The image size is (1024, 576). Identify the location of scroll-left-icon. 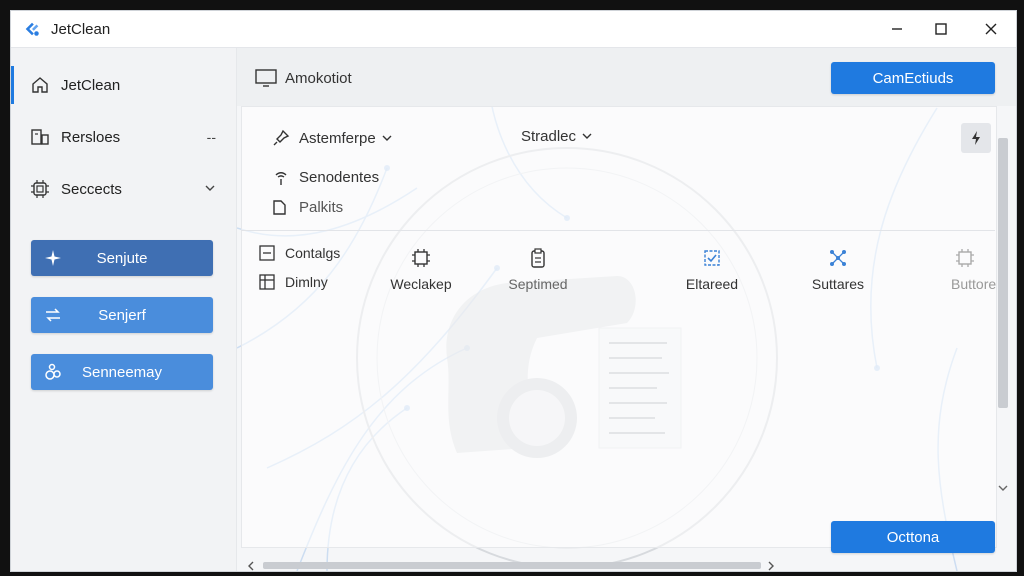
(251, 566).